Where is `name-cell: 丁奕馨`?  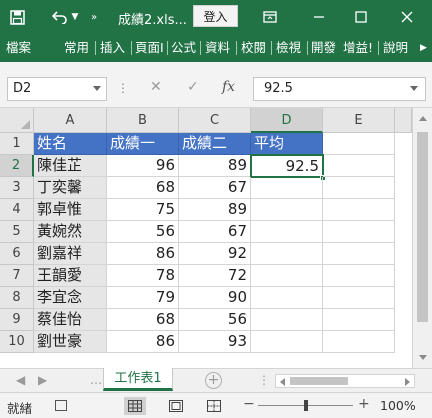 name-cell: 丁奕馨 is located at coordinates (70, 188).